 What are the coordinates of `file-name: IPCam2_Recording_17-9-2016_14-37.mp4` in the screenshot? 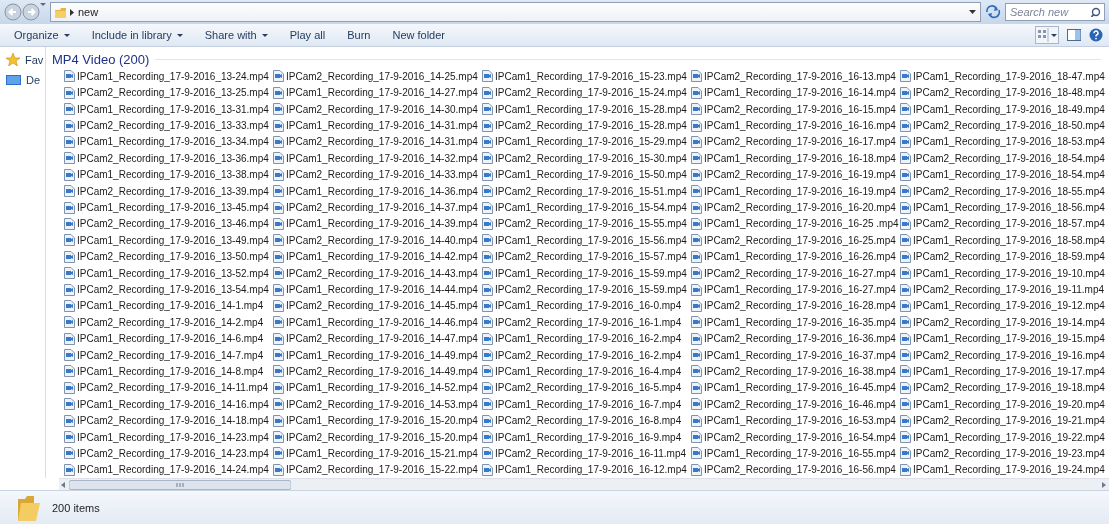 It's located at (382, 208).